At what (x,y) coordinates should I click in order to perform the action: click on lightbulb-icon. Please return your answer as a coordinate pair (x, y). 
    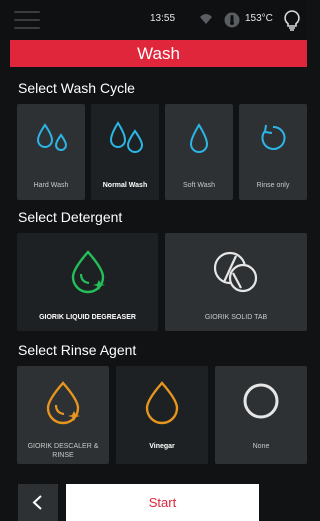
    Looking at the image, I should click on (292, 20).